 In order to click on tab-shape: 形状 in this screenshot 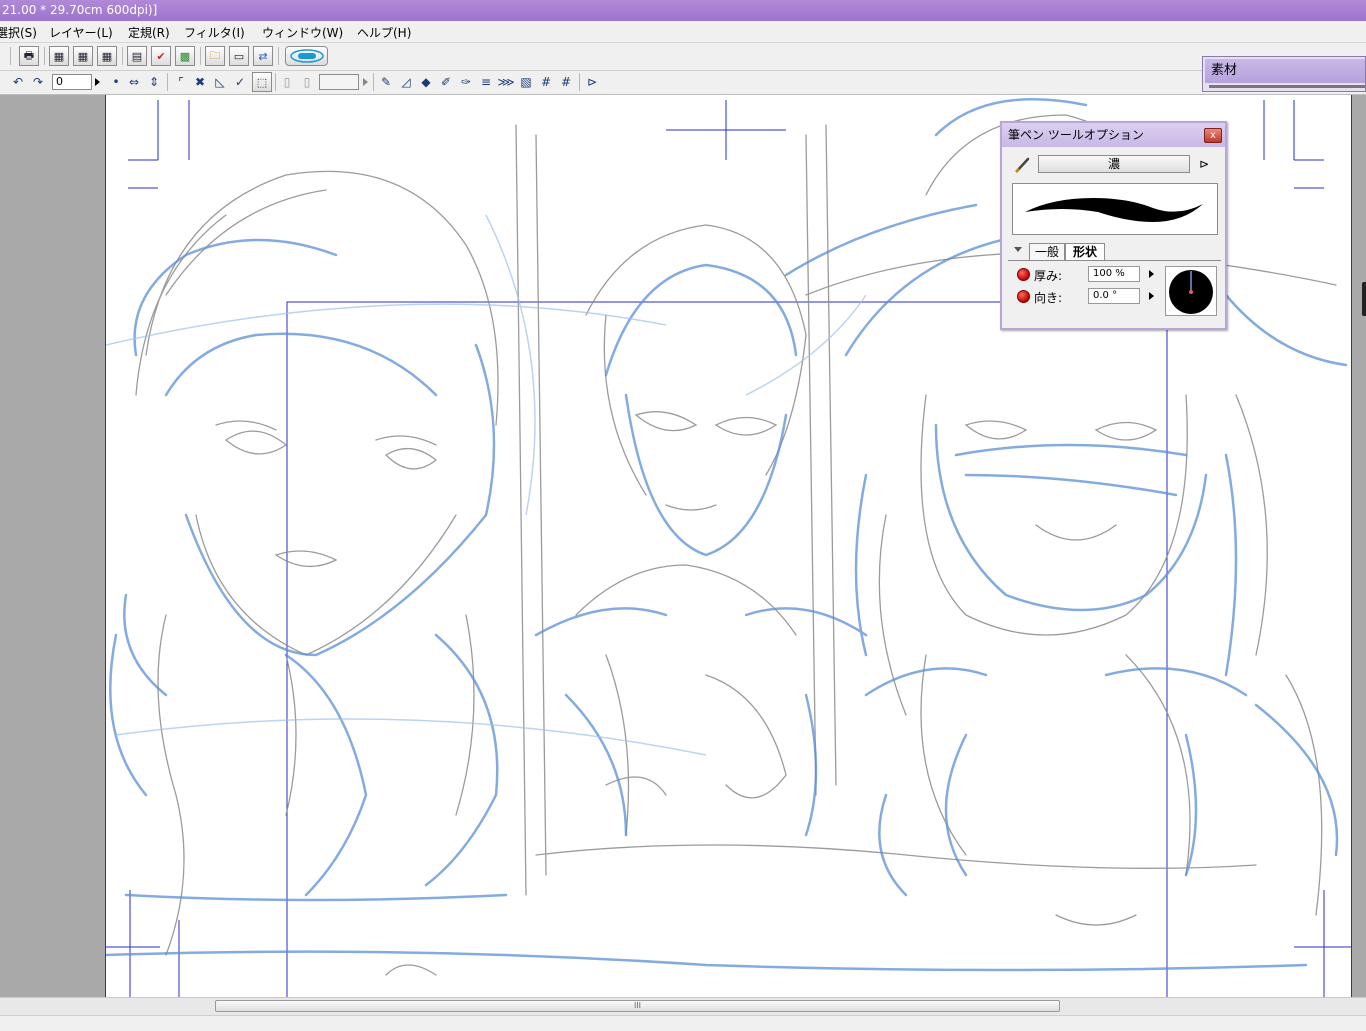, I will do `click(1085, 251)`.